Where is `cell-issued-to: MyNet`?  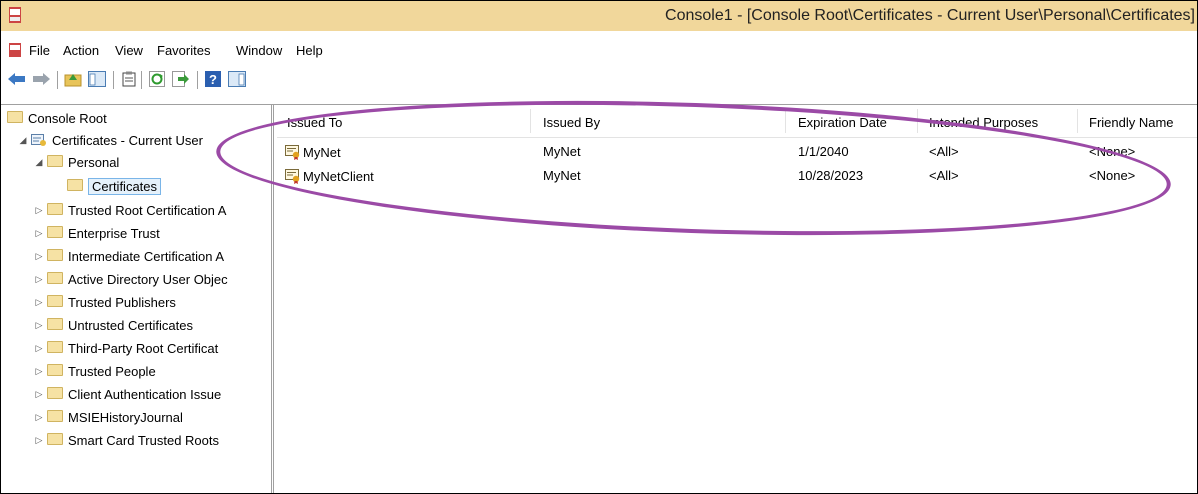
cell-issued-to: MyNet is located at coordinates (313, 153).